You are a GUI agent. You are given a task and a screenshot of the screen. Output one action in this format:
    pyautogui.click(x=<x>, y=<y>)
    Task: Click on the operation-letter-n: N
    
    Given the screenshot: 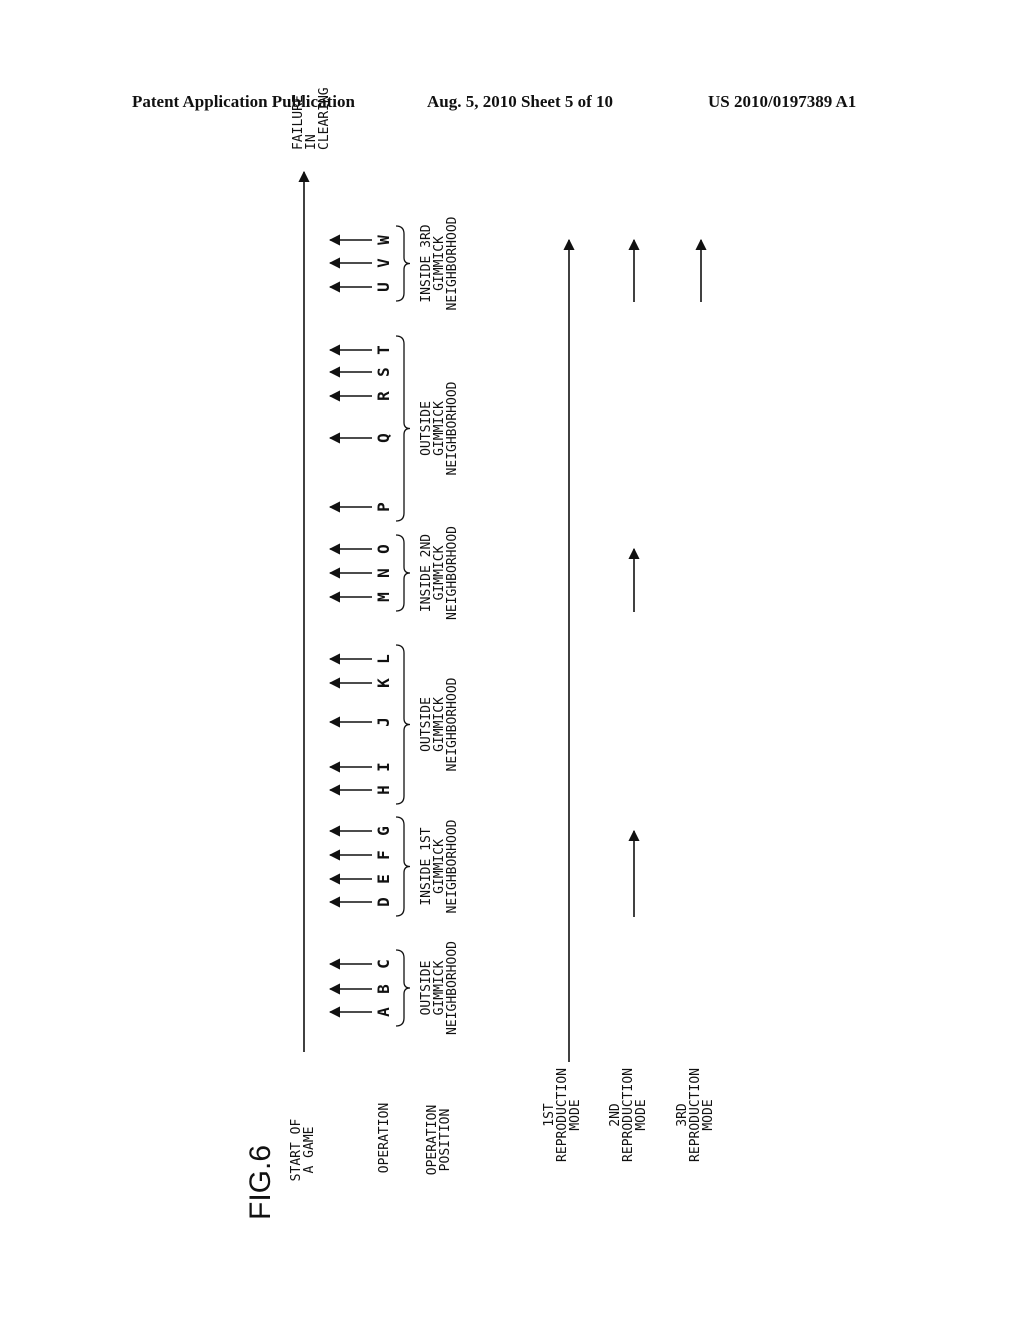 What is the action you would take?
    pyautogui.click(x=383, y=573)
    